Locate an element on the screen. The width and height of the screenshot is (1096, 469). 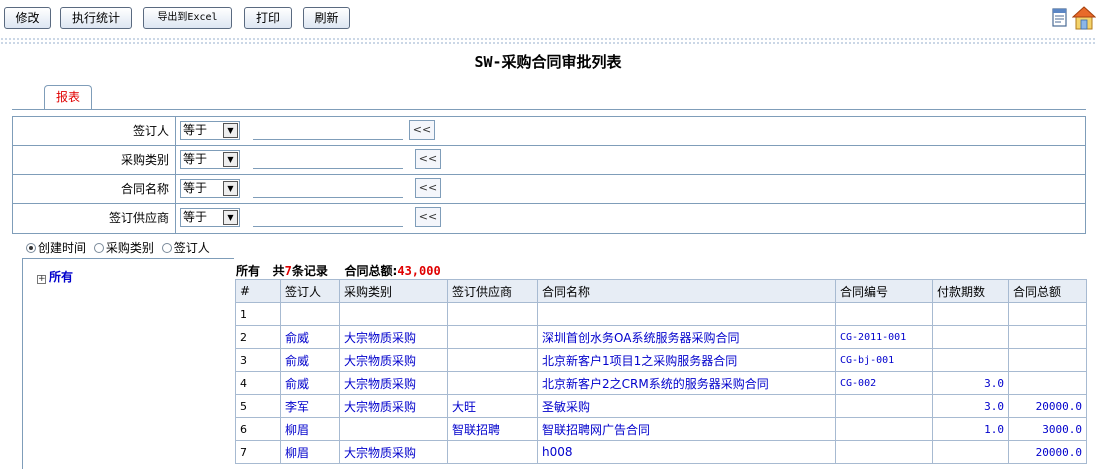
operator-value: 等于 is located at coordinates (195, 130).